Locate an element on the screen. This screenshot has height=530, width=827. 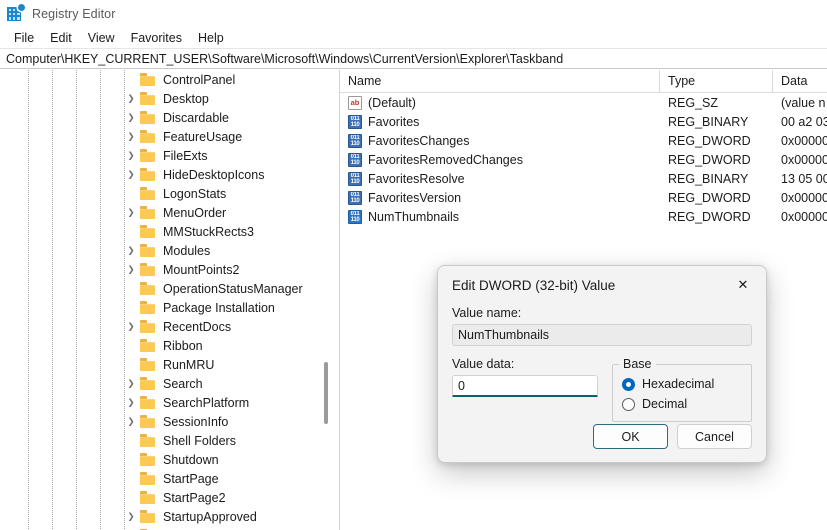
tree-item-controlpanel: ControlPanel is located at coordinates (169, 79).